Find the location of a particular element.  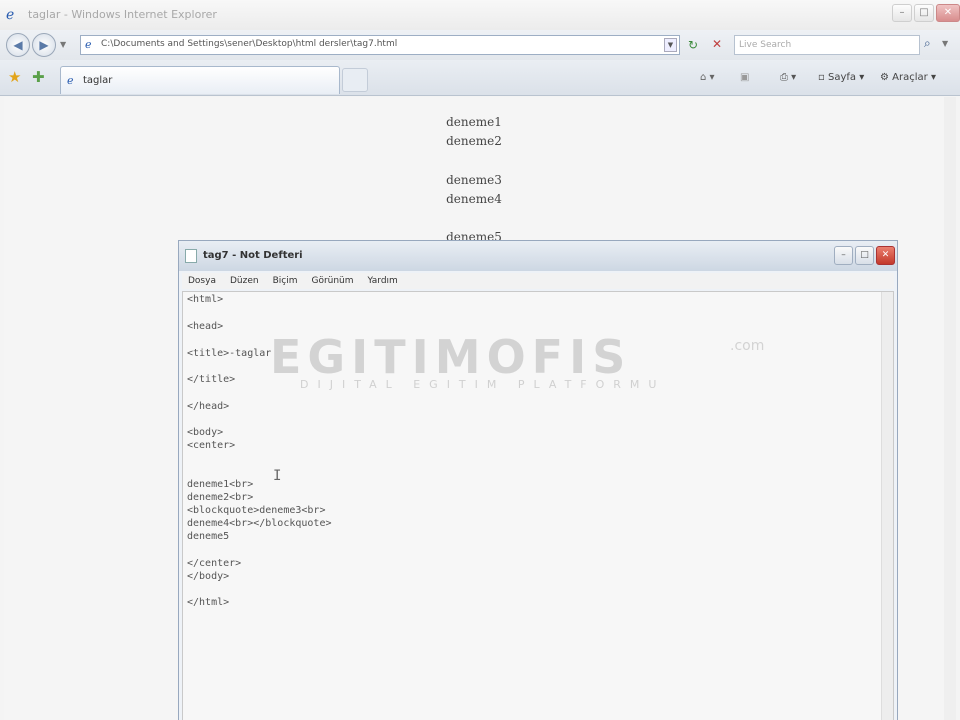

new-tab-button is located at coordinates (355, 80).